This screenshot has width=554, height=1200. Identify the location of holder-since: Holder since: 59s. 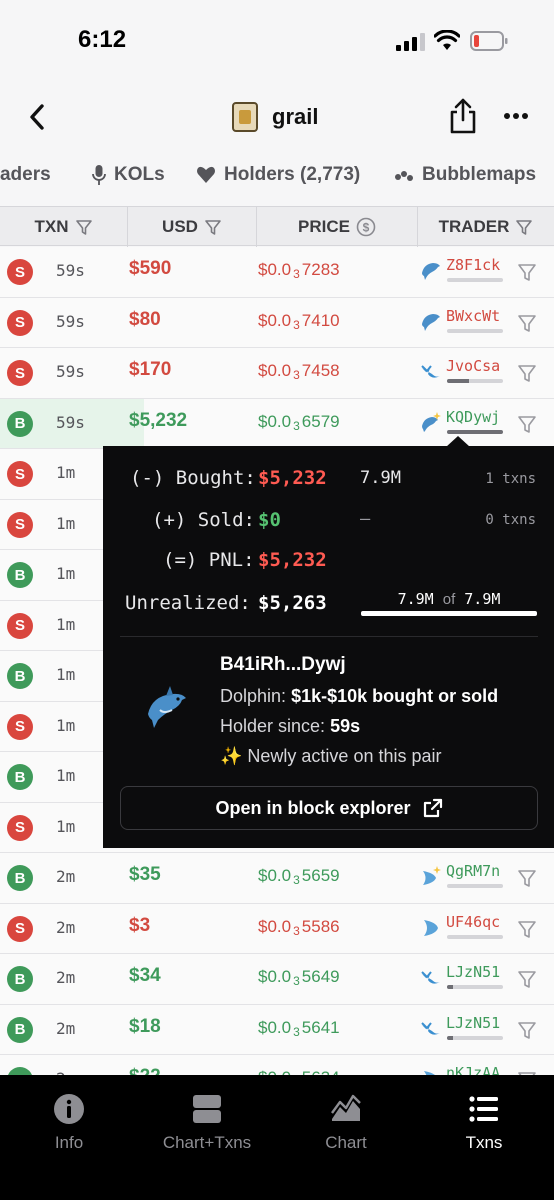
(290, 726).